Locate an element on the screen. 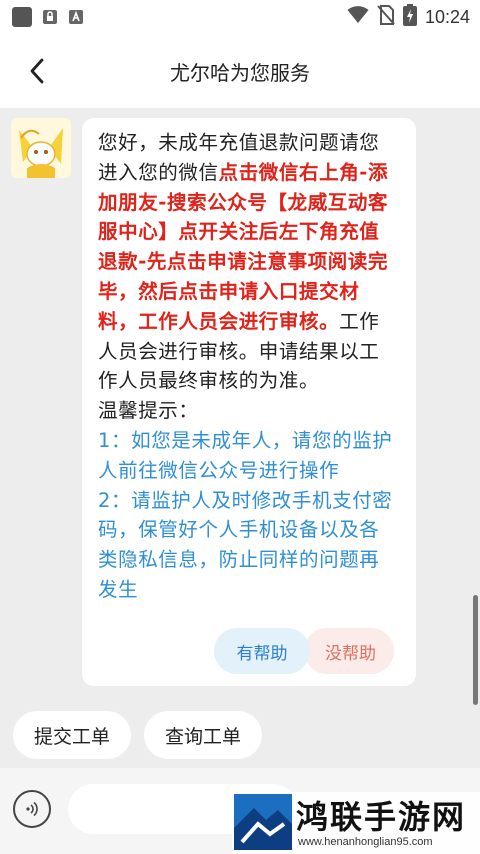  query-ticket-button: 查询工单 is located at coordinates (203, 735).